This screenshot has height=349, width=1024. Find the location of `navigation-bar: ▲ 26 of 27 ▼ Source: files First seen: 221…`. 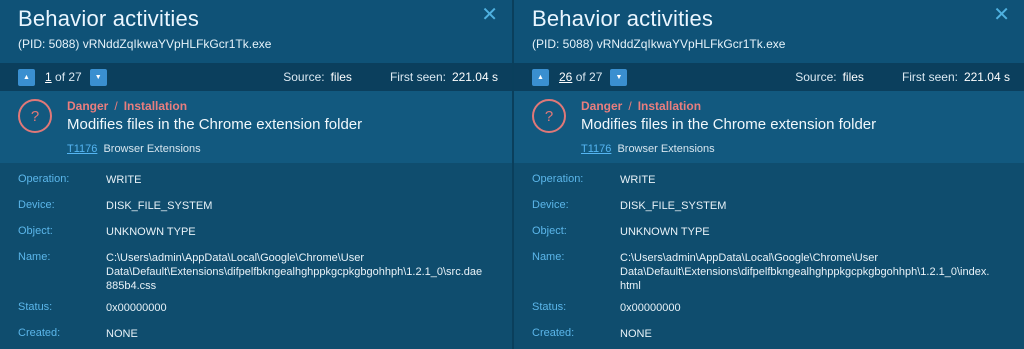

navigation-bar: ▲ 26 of 27 ▼ Source: files First seen: 221… is located at coordinates (769, 77).